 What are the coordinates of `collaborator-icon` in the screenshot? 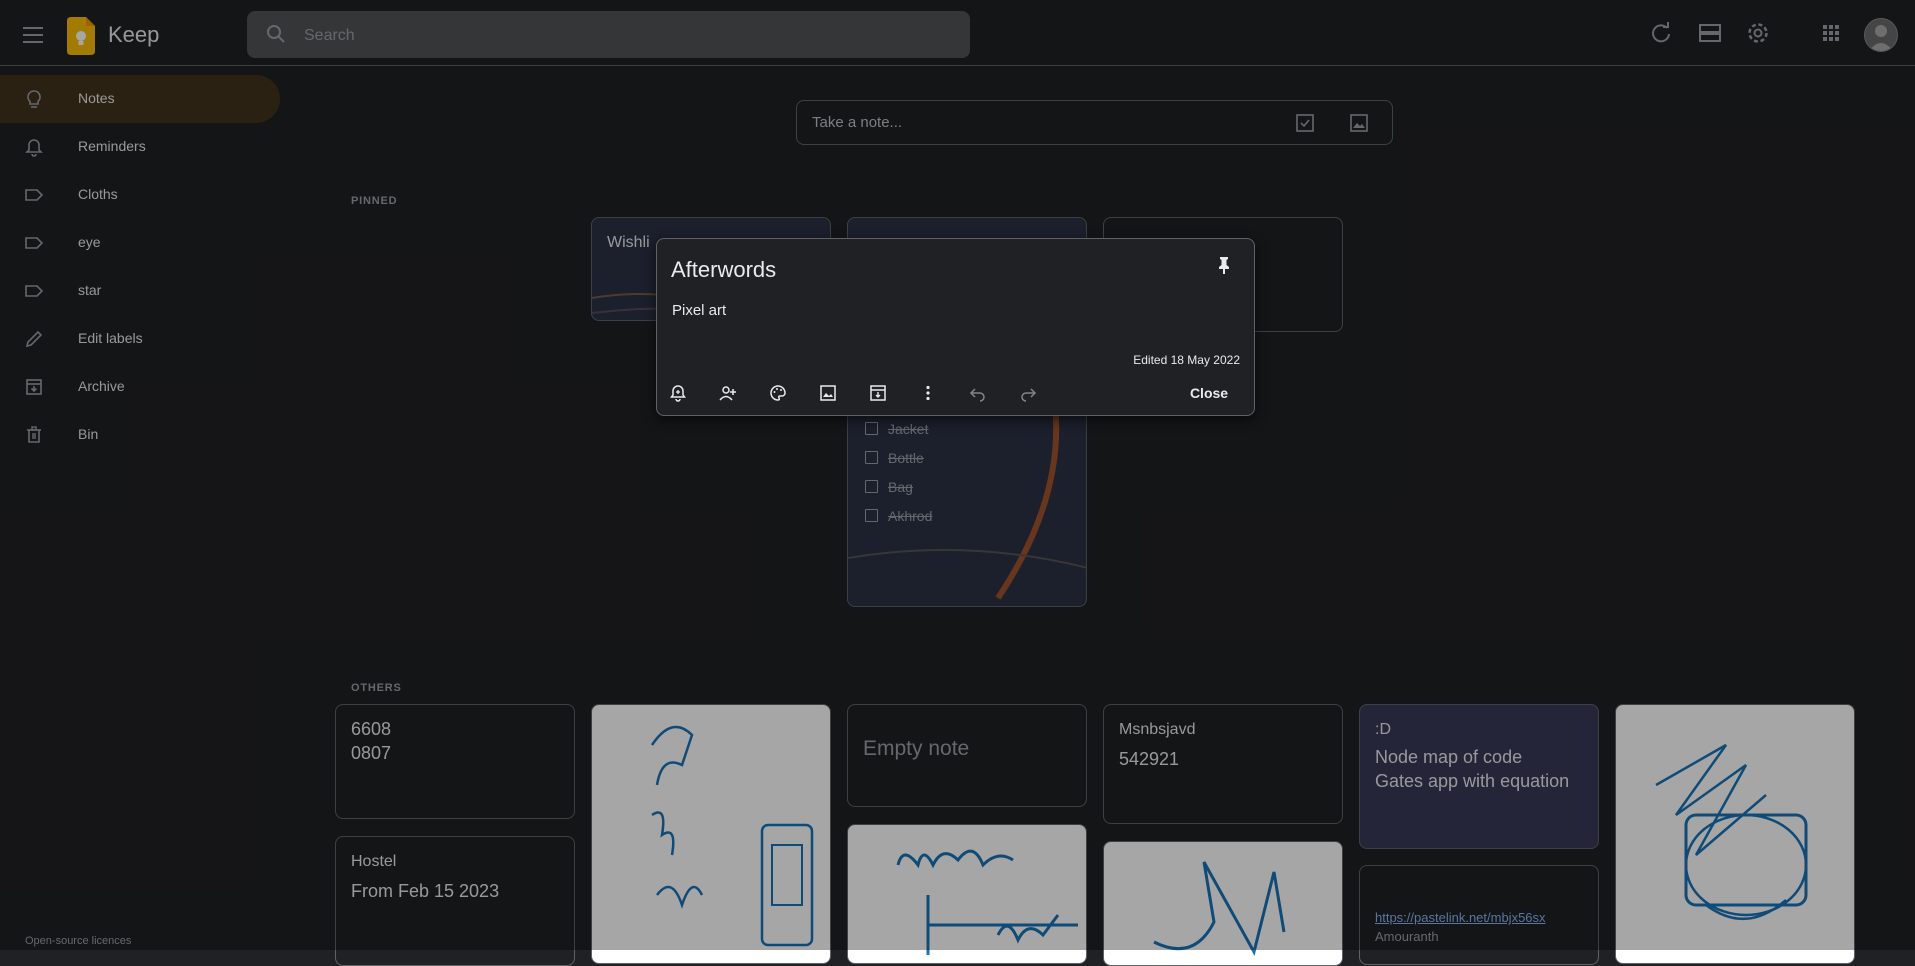 It's located at (728, 393).